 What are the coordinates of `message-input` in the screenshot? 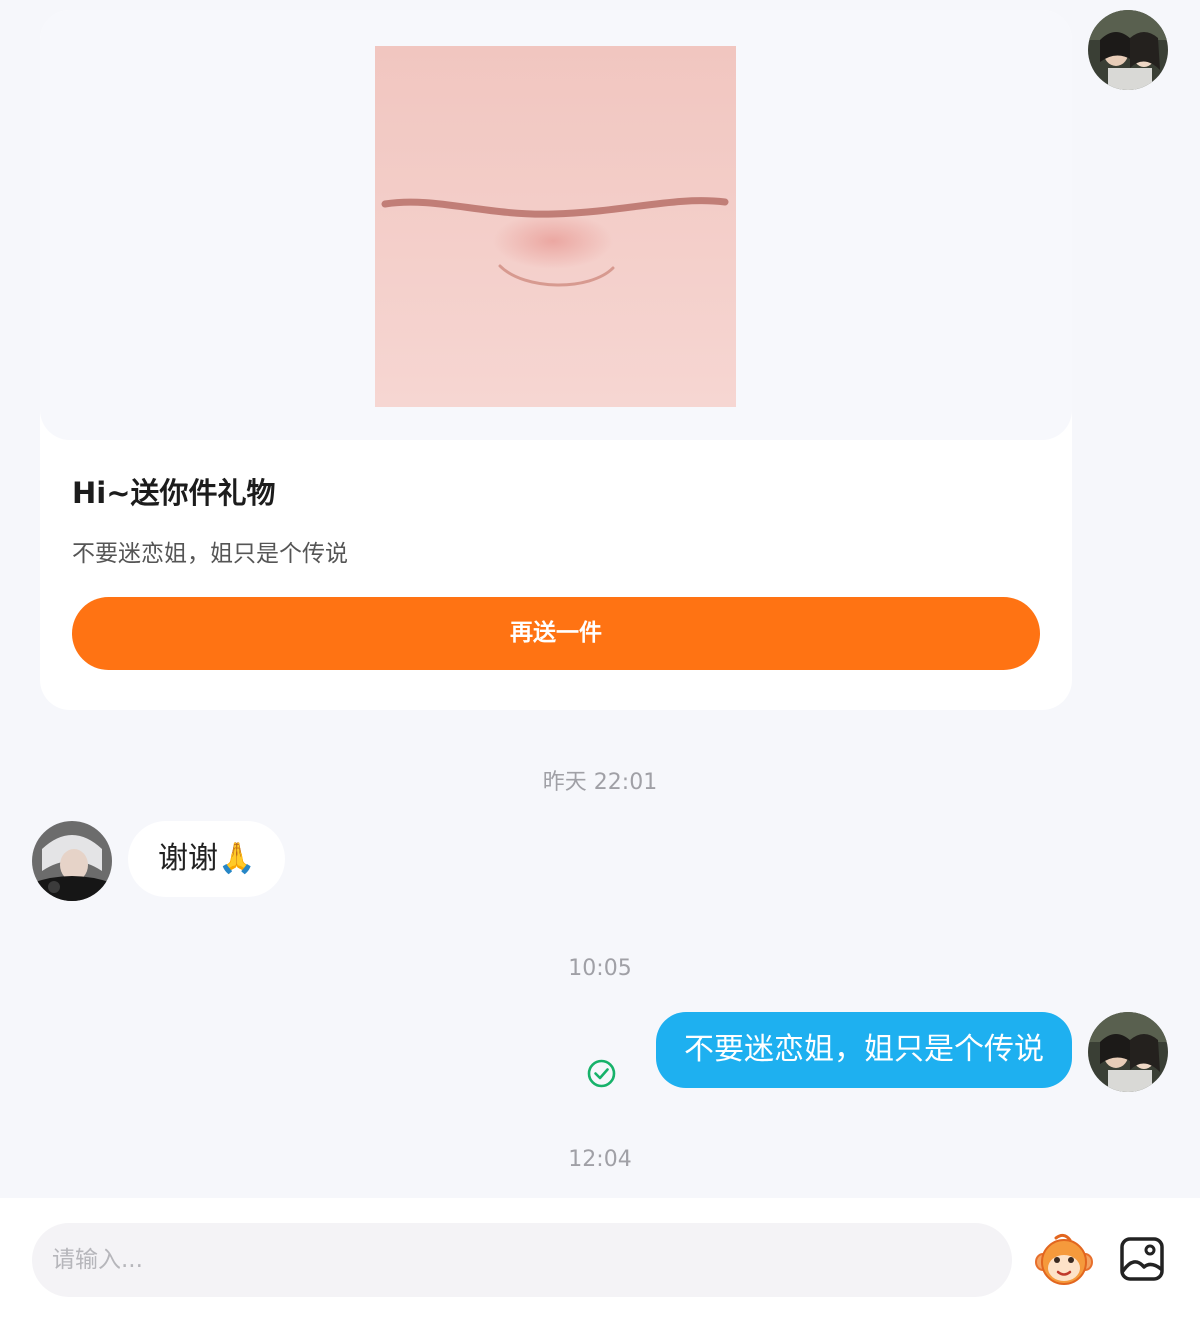 It's located at (522, 1260).